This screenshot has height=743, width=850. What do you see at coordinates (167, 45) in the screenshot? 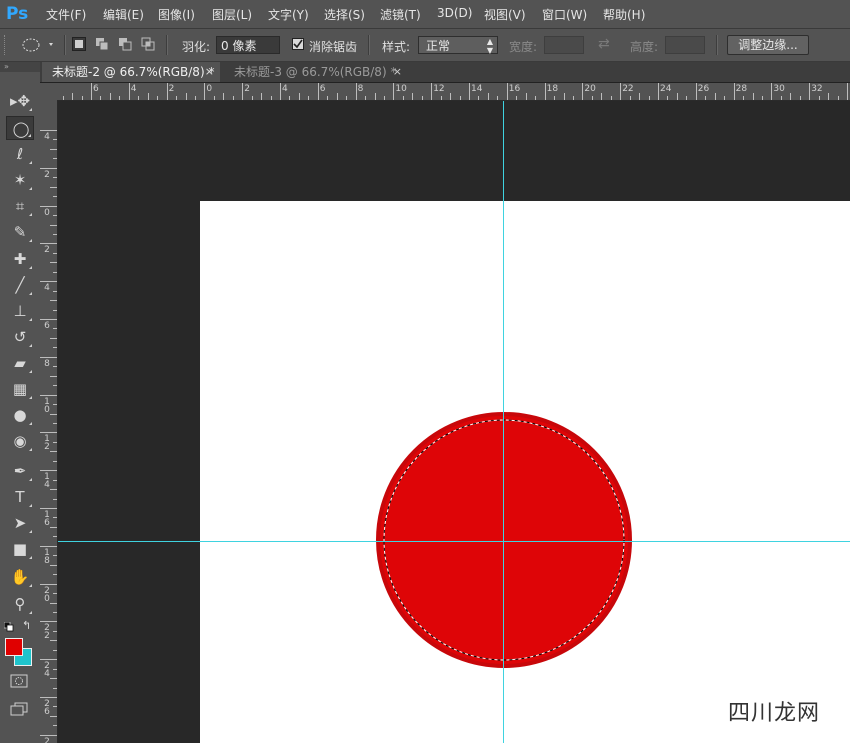
I see `separator` at bounding box center [167, 45].